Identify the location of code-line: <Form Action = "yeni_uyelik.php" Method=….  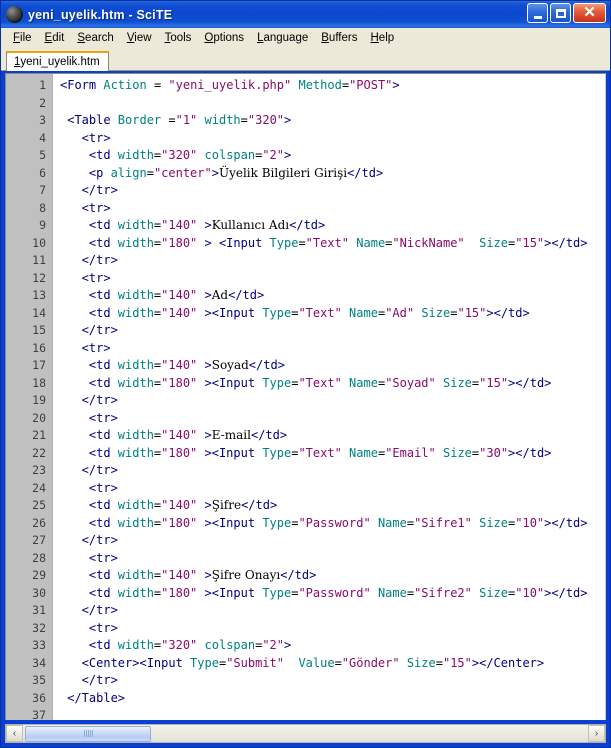
(332, 86).